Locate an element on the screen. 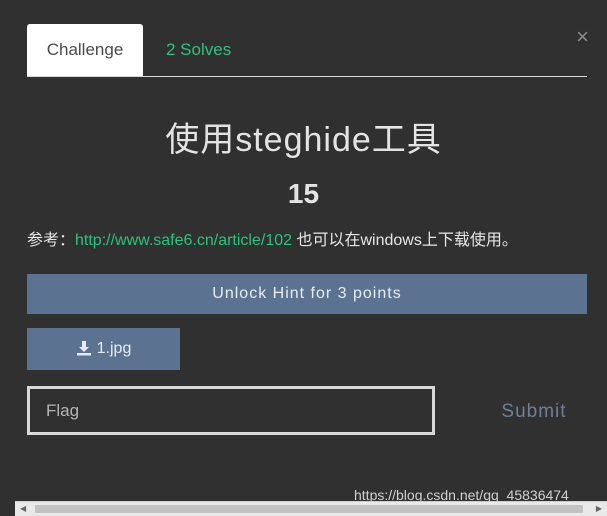 The image size is (607, 516). scroll-thumb is located at coordinates (309, 509).